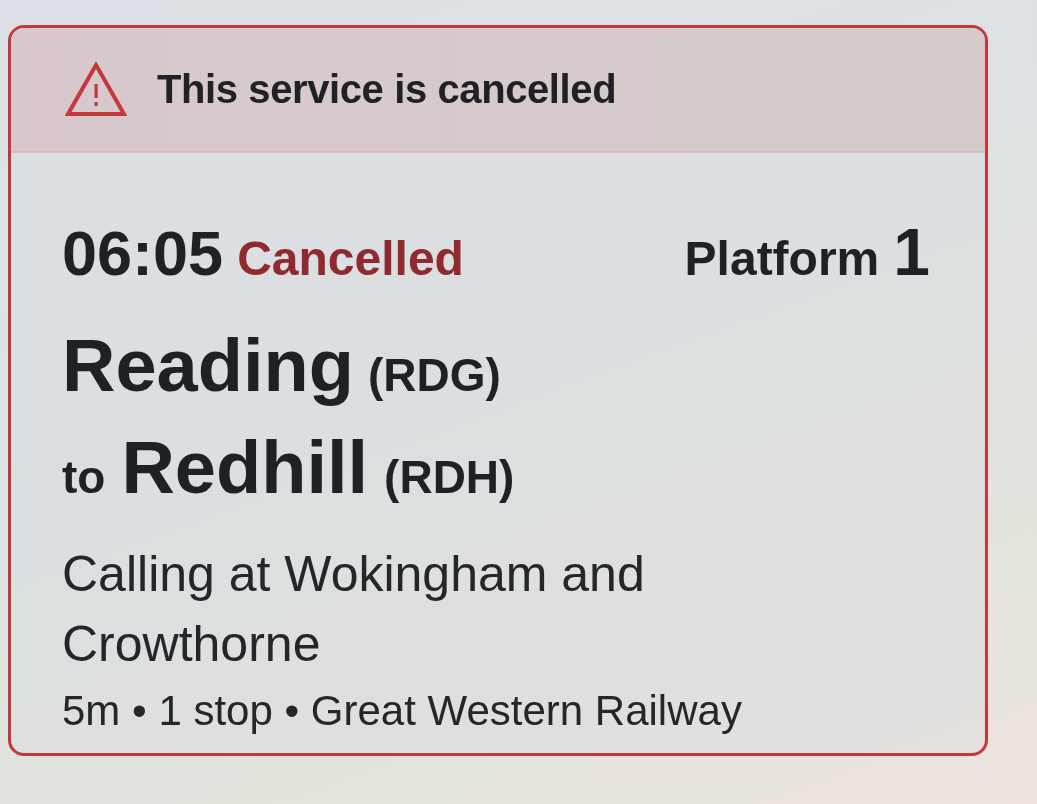 The height and width of the screenshot is (804, 1037). Describe the element at coordinates (245, 468) in the screenshot. I see `destination-station: Redhill` at that location.